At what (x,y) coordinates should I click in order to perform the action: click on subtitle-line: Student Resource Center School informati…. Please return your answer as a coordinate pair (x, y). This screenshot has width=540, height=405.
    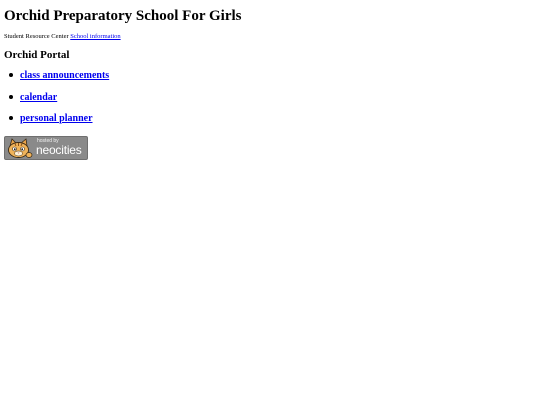
    Looking at the image, I should click on (62, 36).